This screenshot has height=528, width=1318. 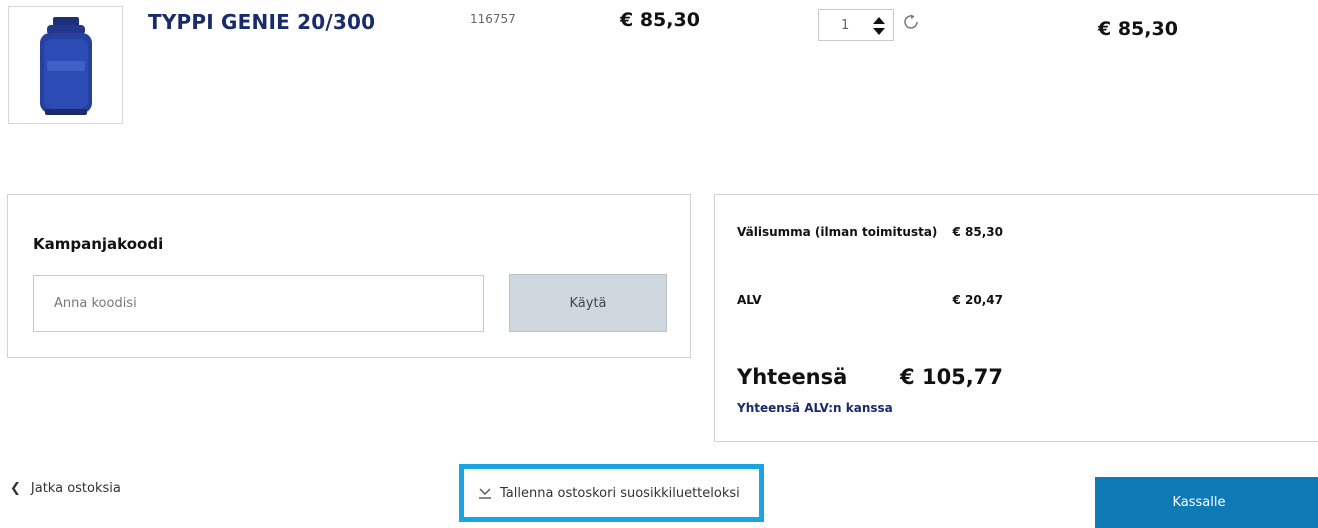 What do you see at coordinates (258, 303) in the screenshot?
I see `promo-code-input` at bounding box center [258, 303].